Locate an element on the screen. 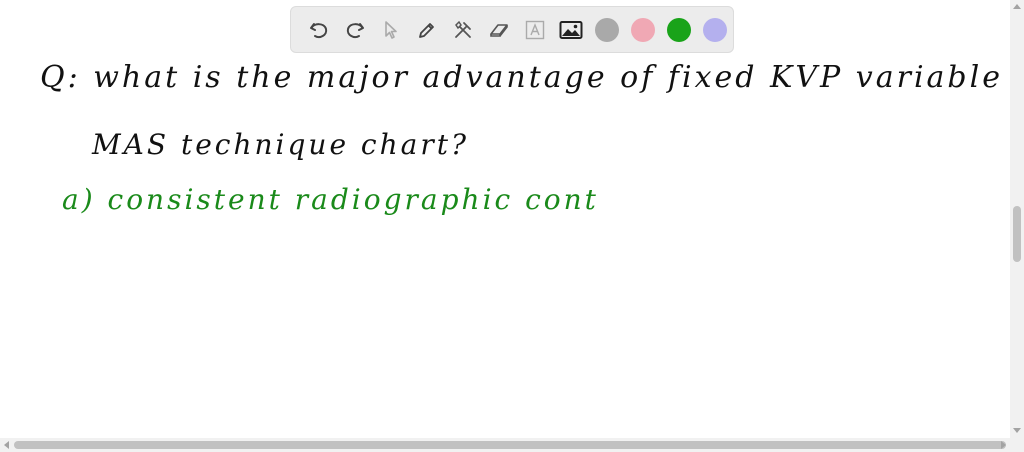 This screenshot has height=452, width=1024. image-icon is located at coordinates (571, 29).